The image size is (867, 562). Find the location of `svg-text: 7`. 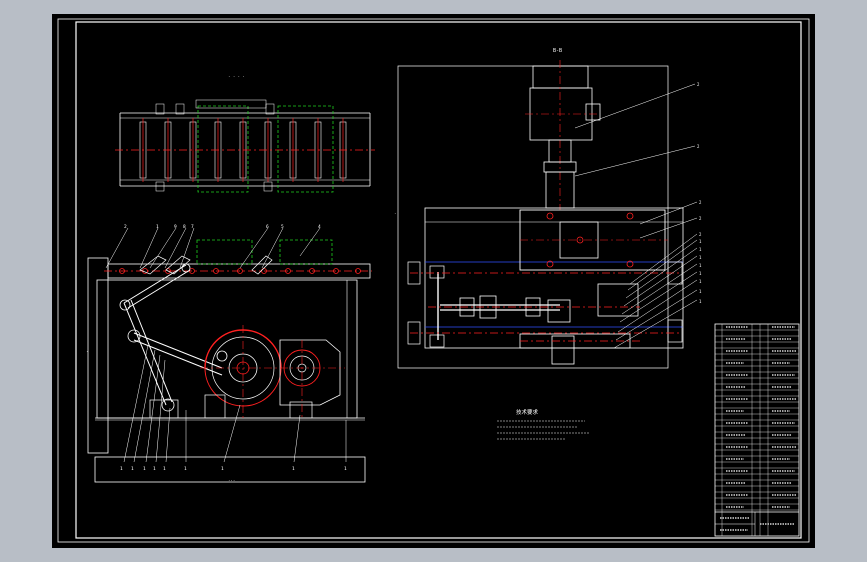

svg-text: 7 is located at coordinates (192, 227).